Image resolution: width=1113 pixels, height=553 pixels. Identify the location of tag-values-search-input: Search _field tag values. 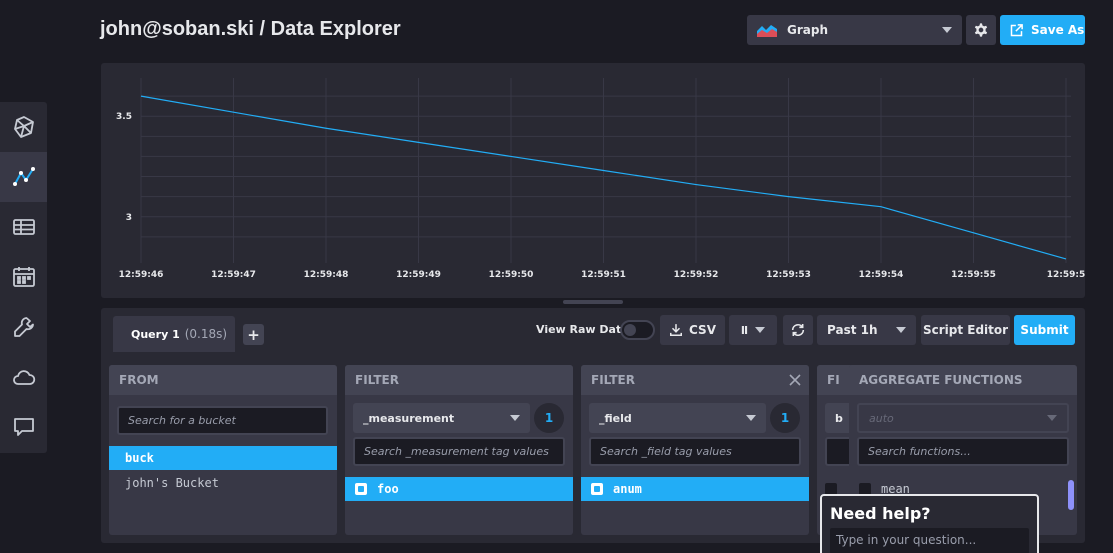
(695, 451).